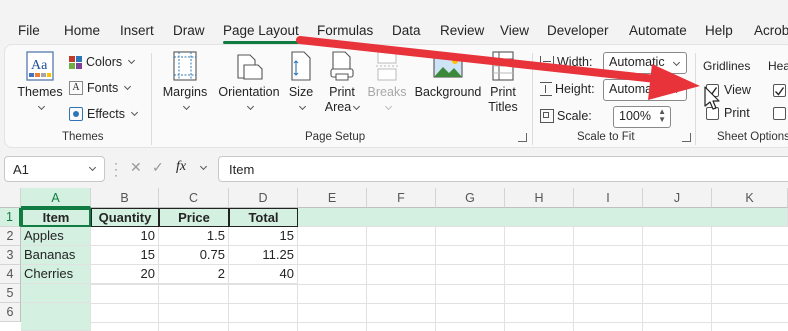  I want to click on page-setup-launcher-icon, so click(522, 137).